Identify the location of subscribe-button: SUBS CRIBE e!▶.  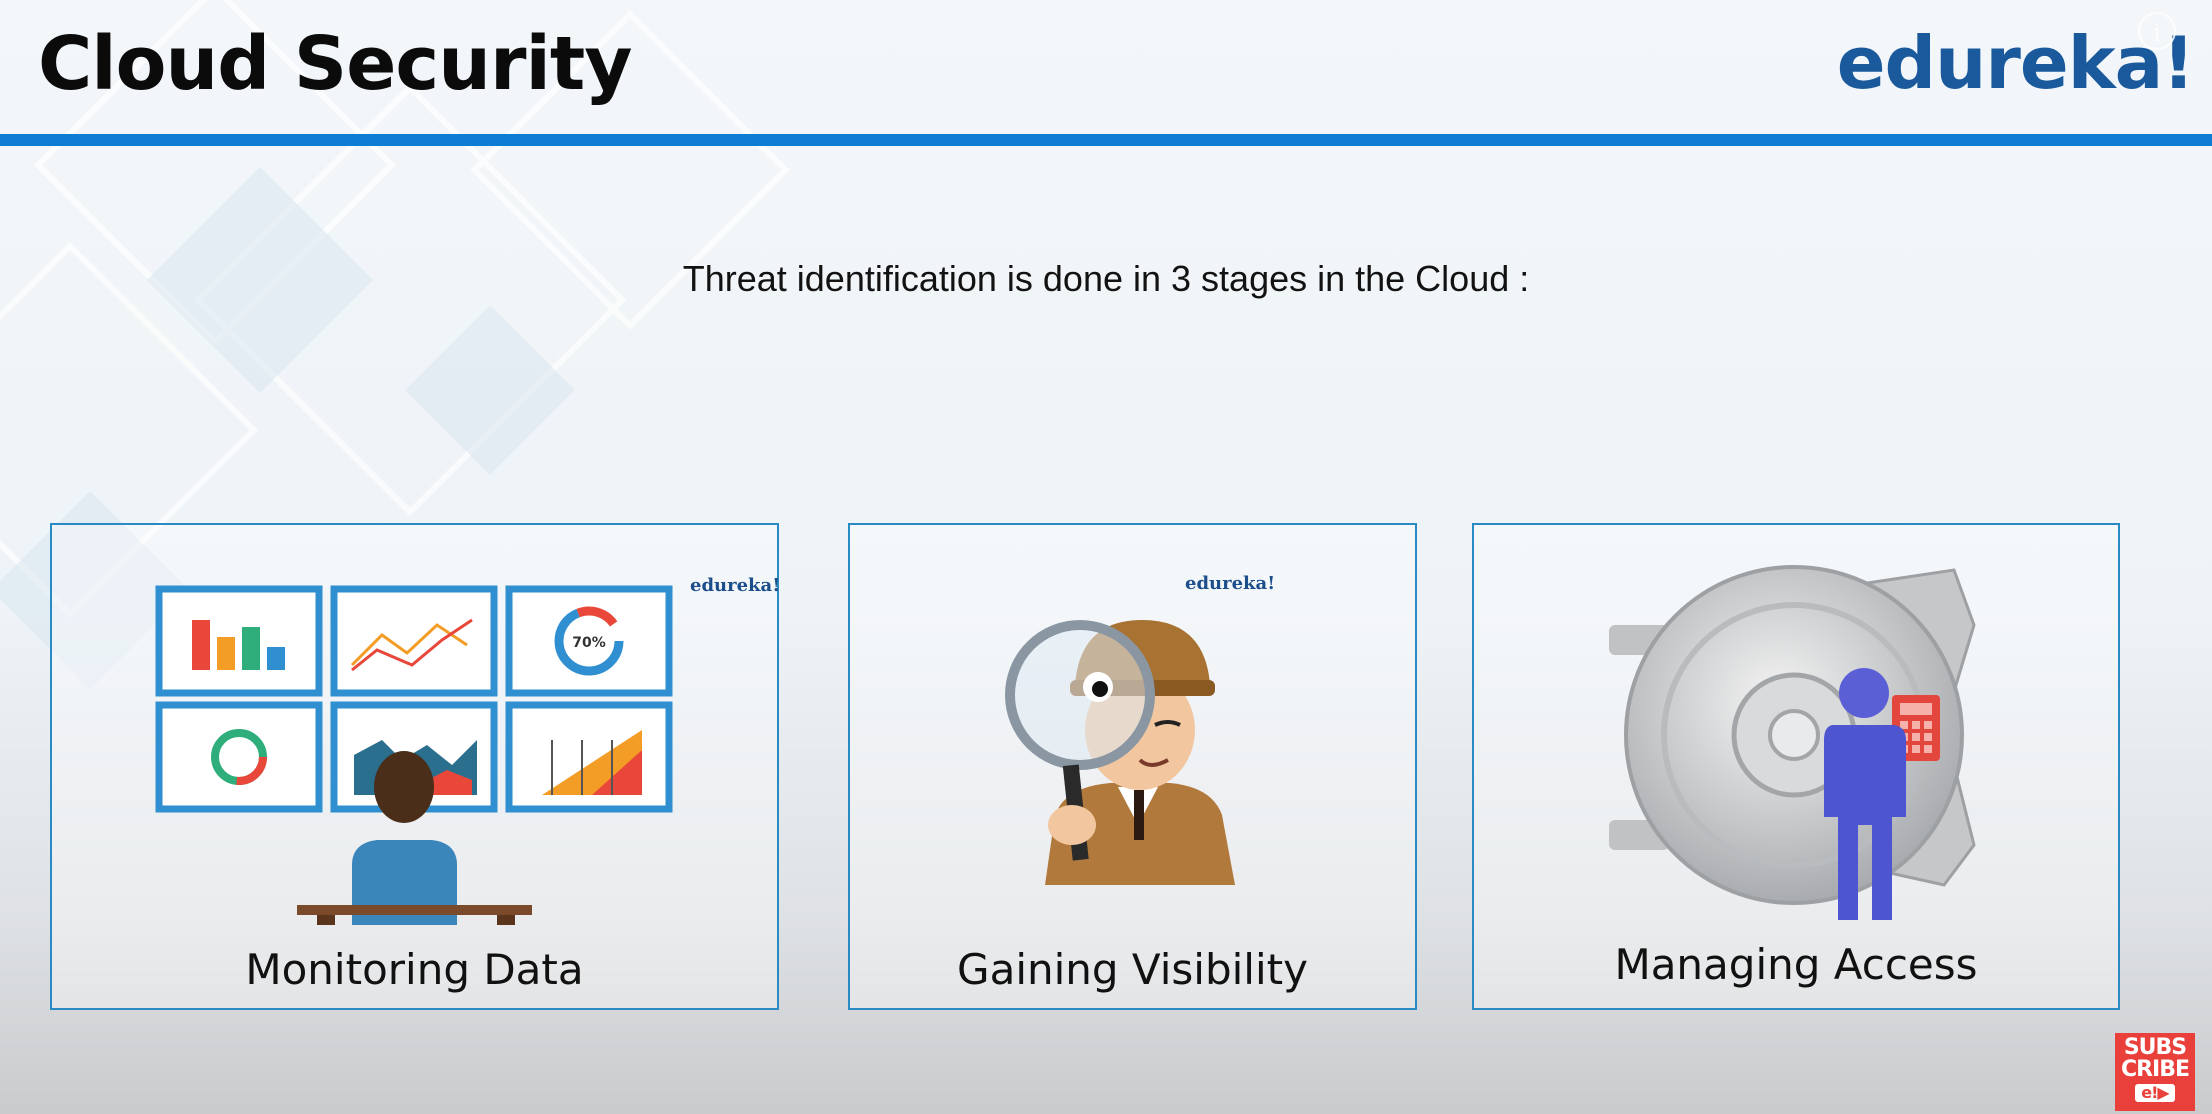
(2155, 1072).